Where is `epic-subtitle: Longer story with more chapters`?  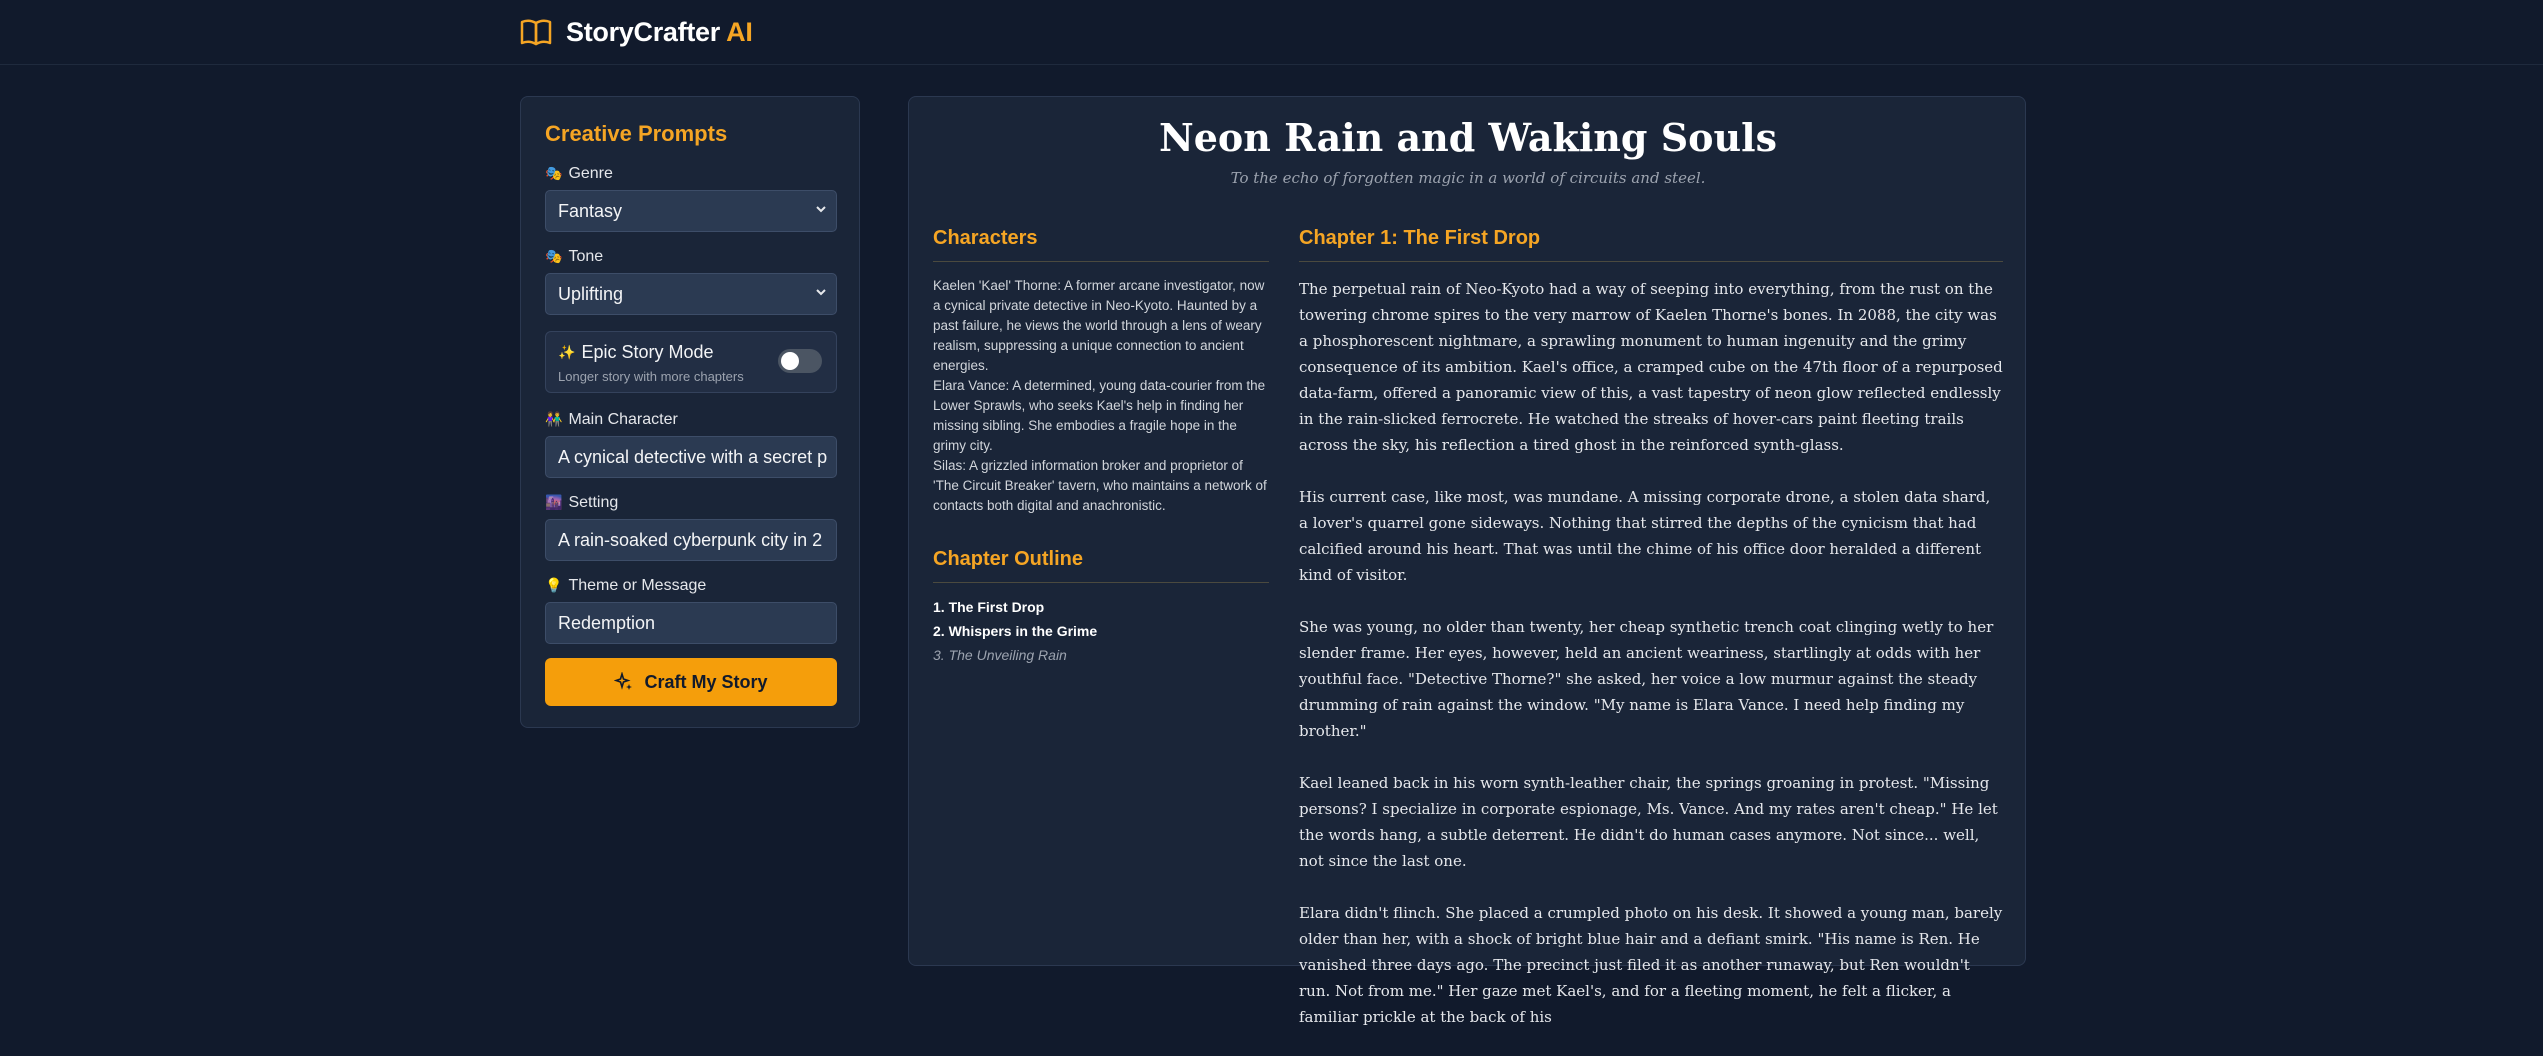 epic-subtitle: Longer story with more chapters is located at coordinates (651, 376).